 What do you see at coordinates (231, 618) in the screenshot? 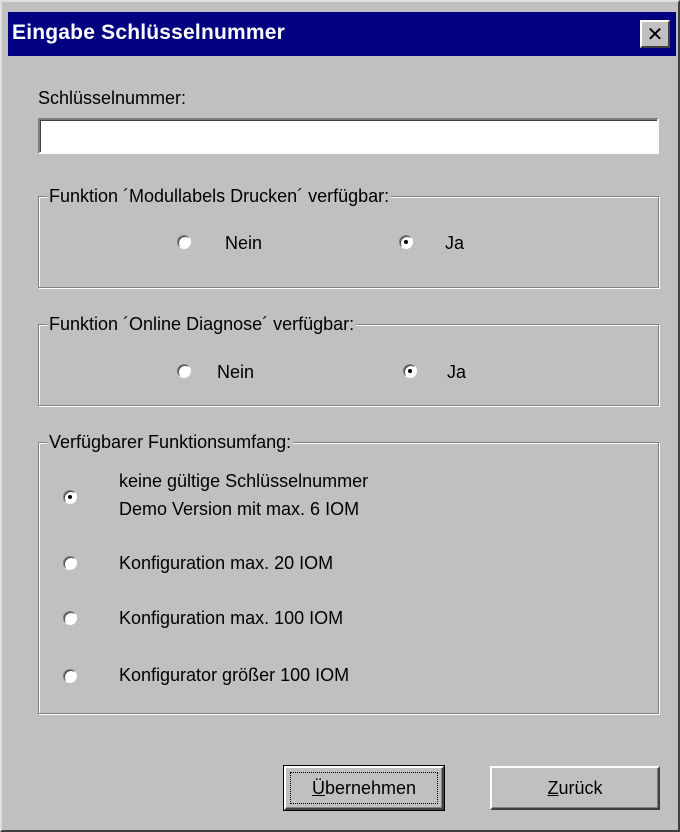
I see `radio-umfang-100-label: Konfiguration max. 100 IOM` at bounding box center [231, 618].